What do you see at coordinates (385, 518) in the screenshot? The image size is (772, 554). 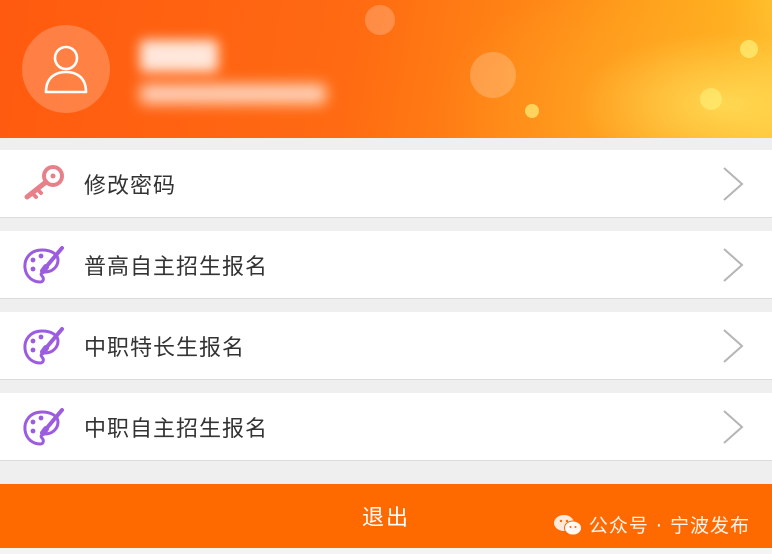 I see `logout-label: 退出` at bounding box center [385, 518].